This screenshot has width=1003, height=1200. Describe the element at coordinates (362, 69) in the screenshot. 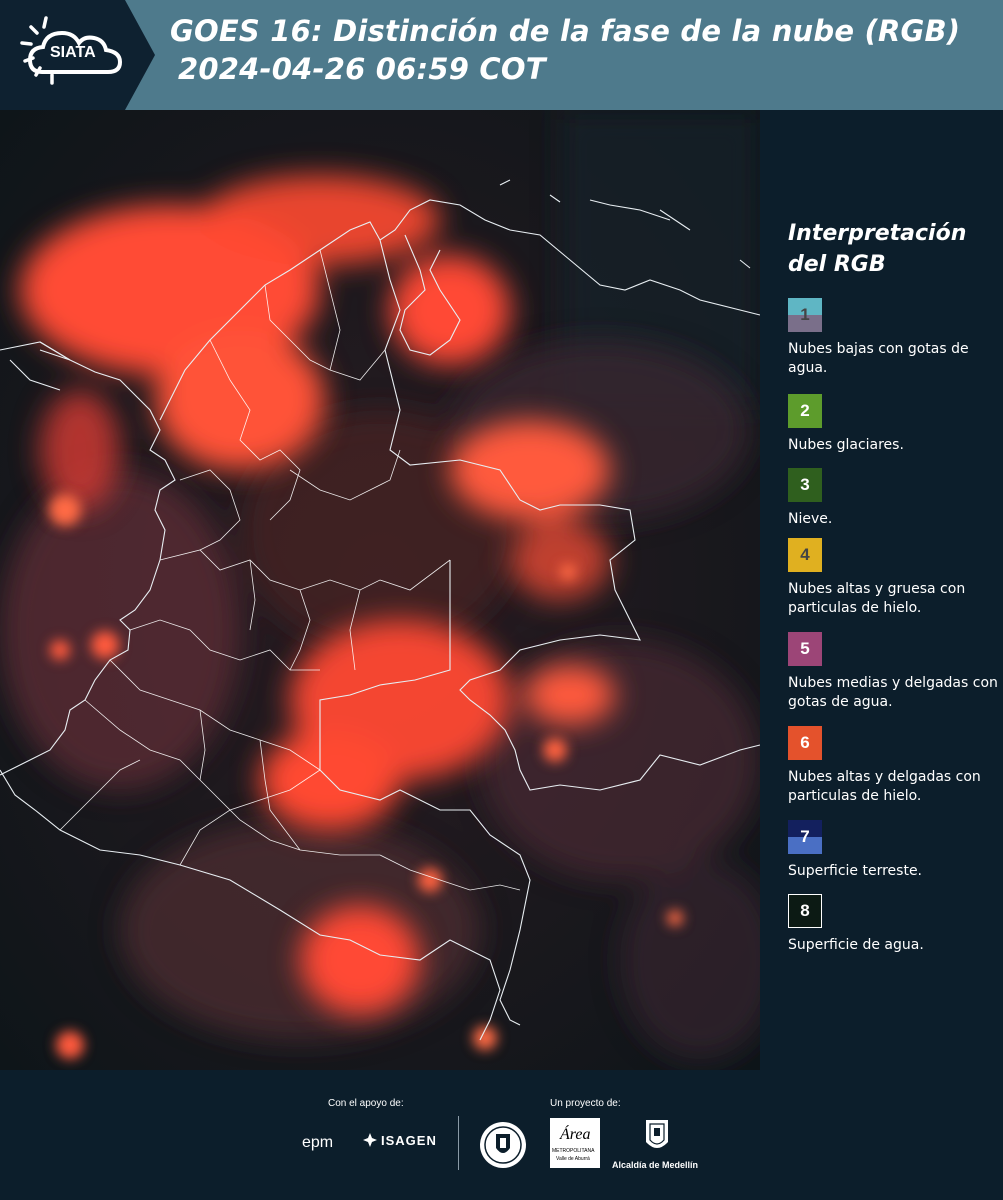

I see `title-line-2: 2024-04-26 06:59 COT` at that location.